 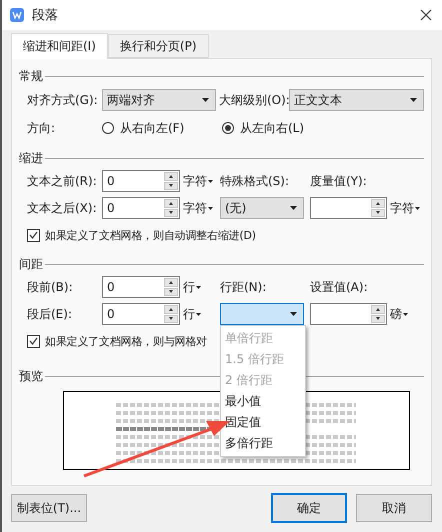 What do you see at coordinates (262, 314) in the screenshot?
I see `line-spacing-select` at bounding box center [262, 314].